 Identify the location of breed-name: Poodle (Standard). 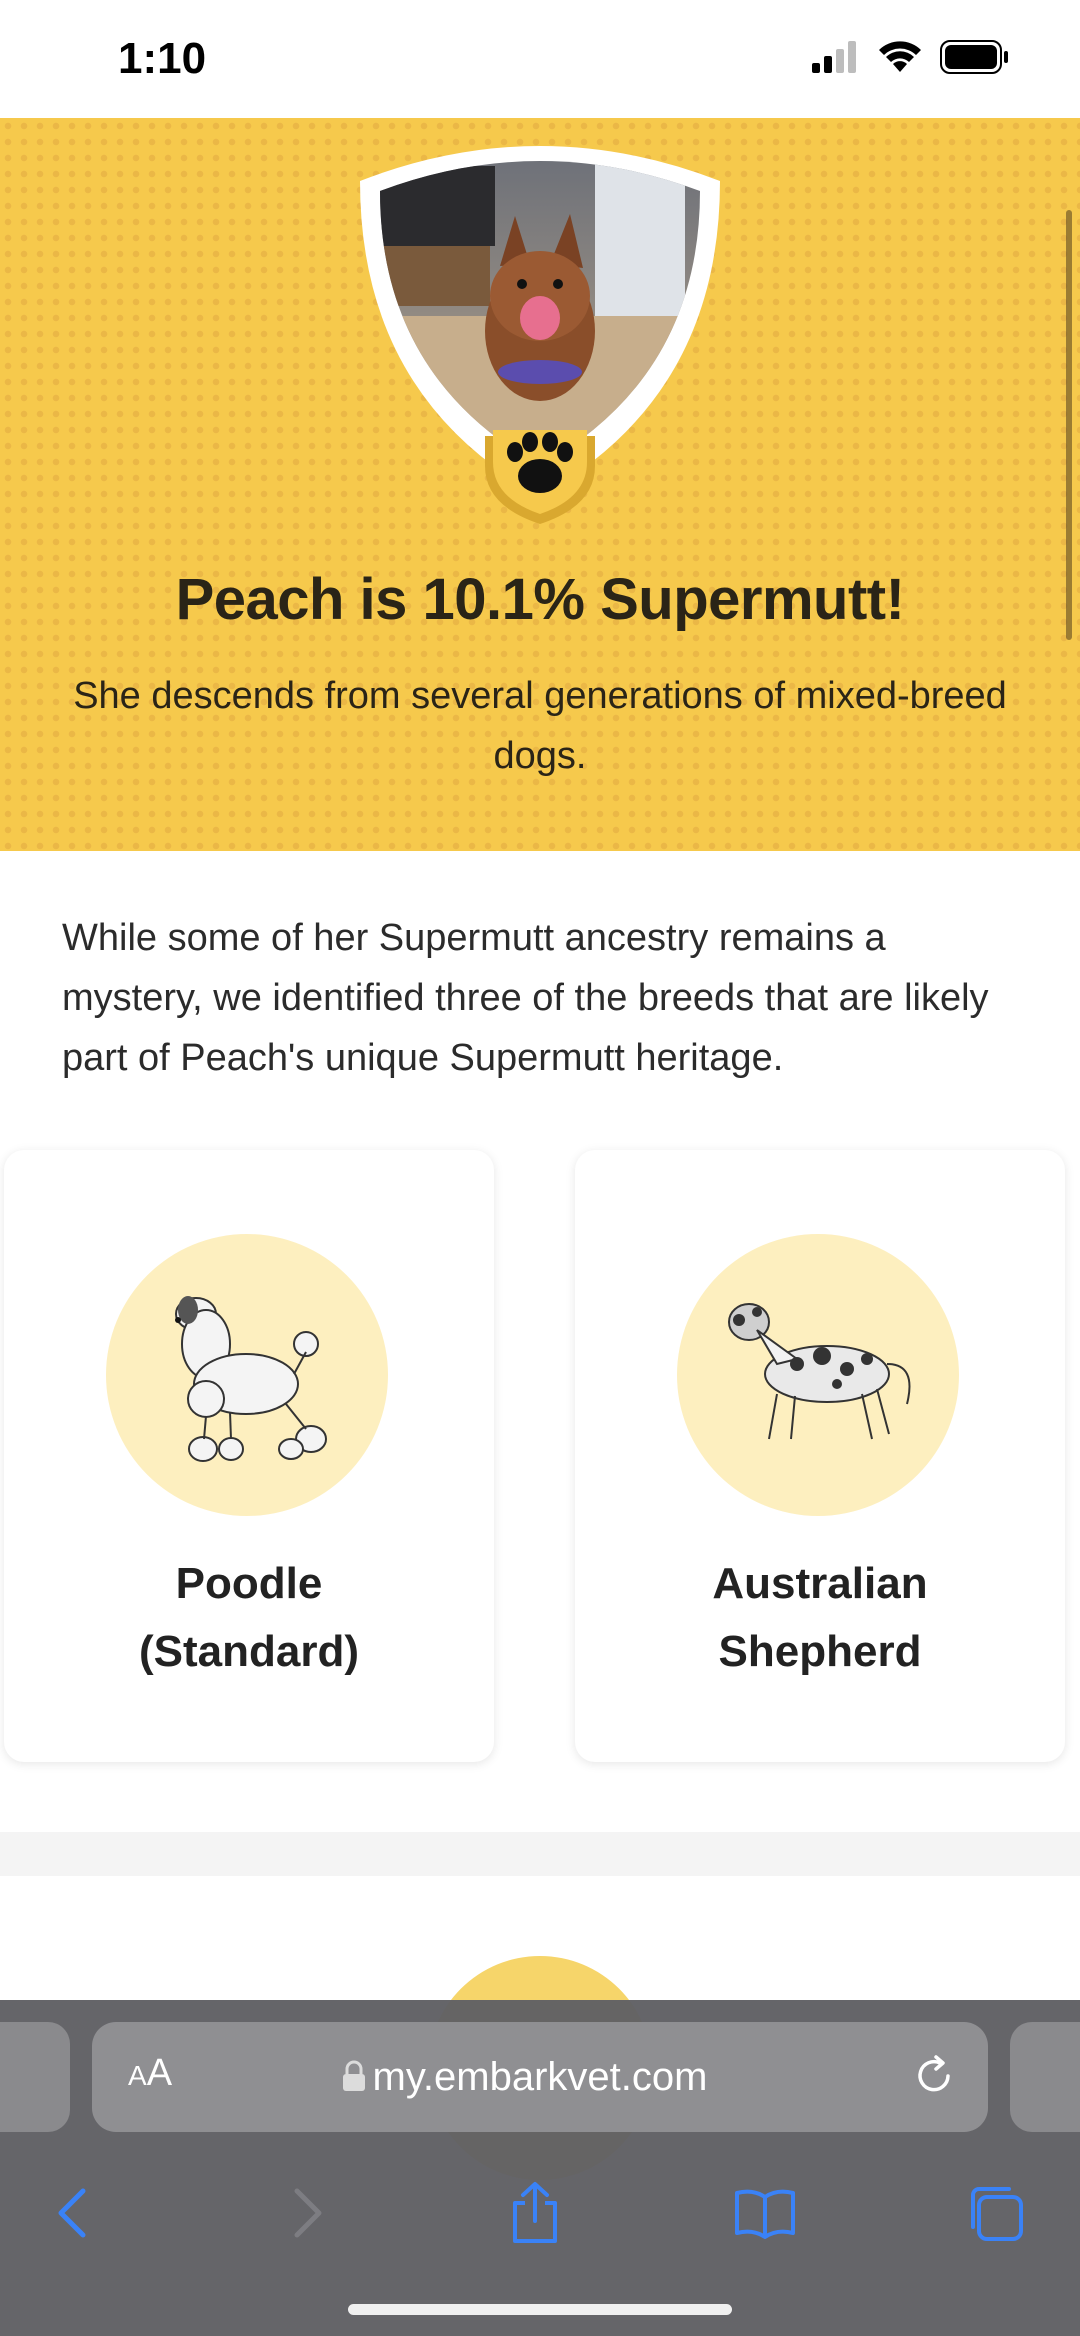
(249, 1618).